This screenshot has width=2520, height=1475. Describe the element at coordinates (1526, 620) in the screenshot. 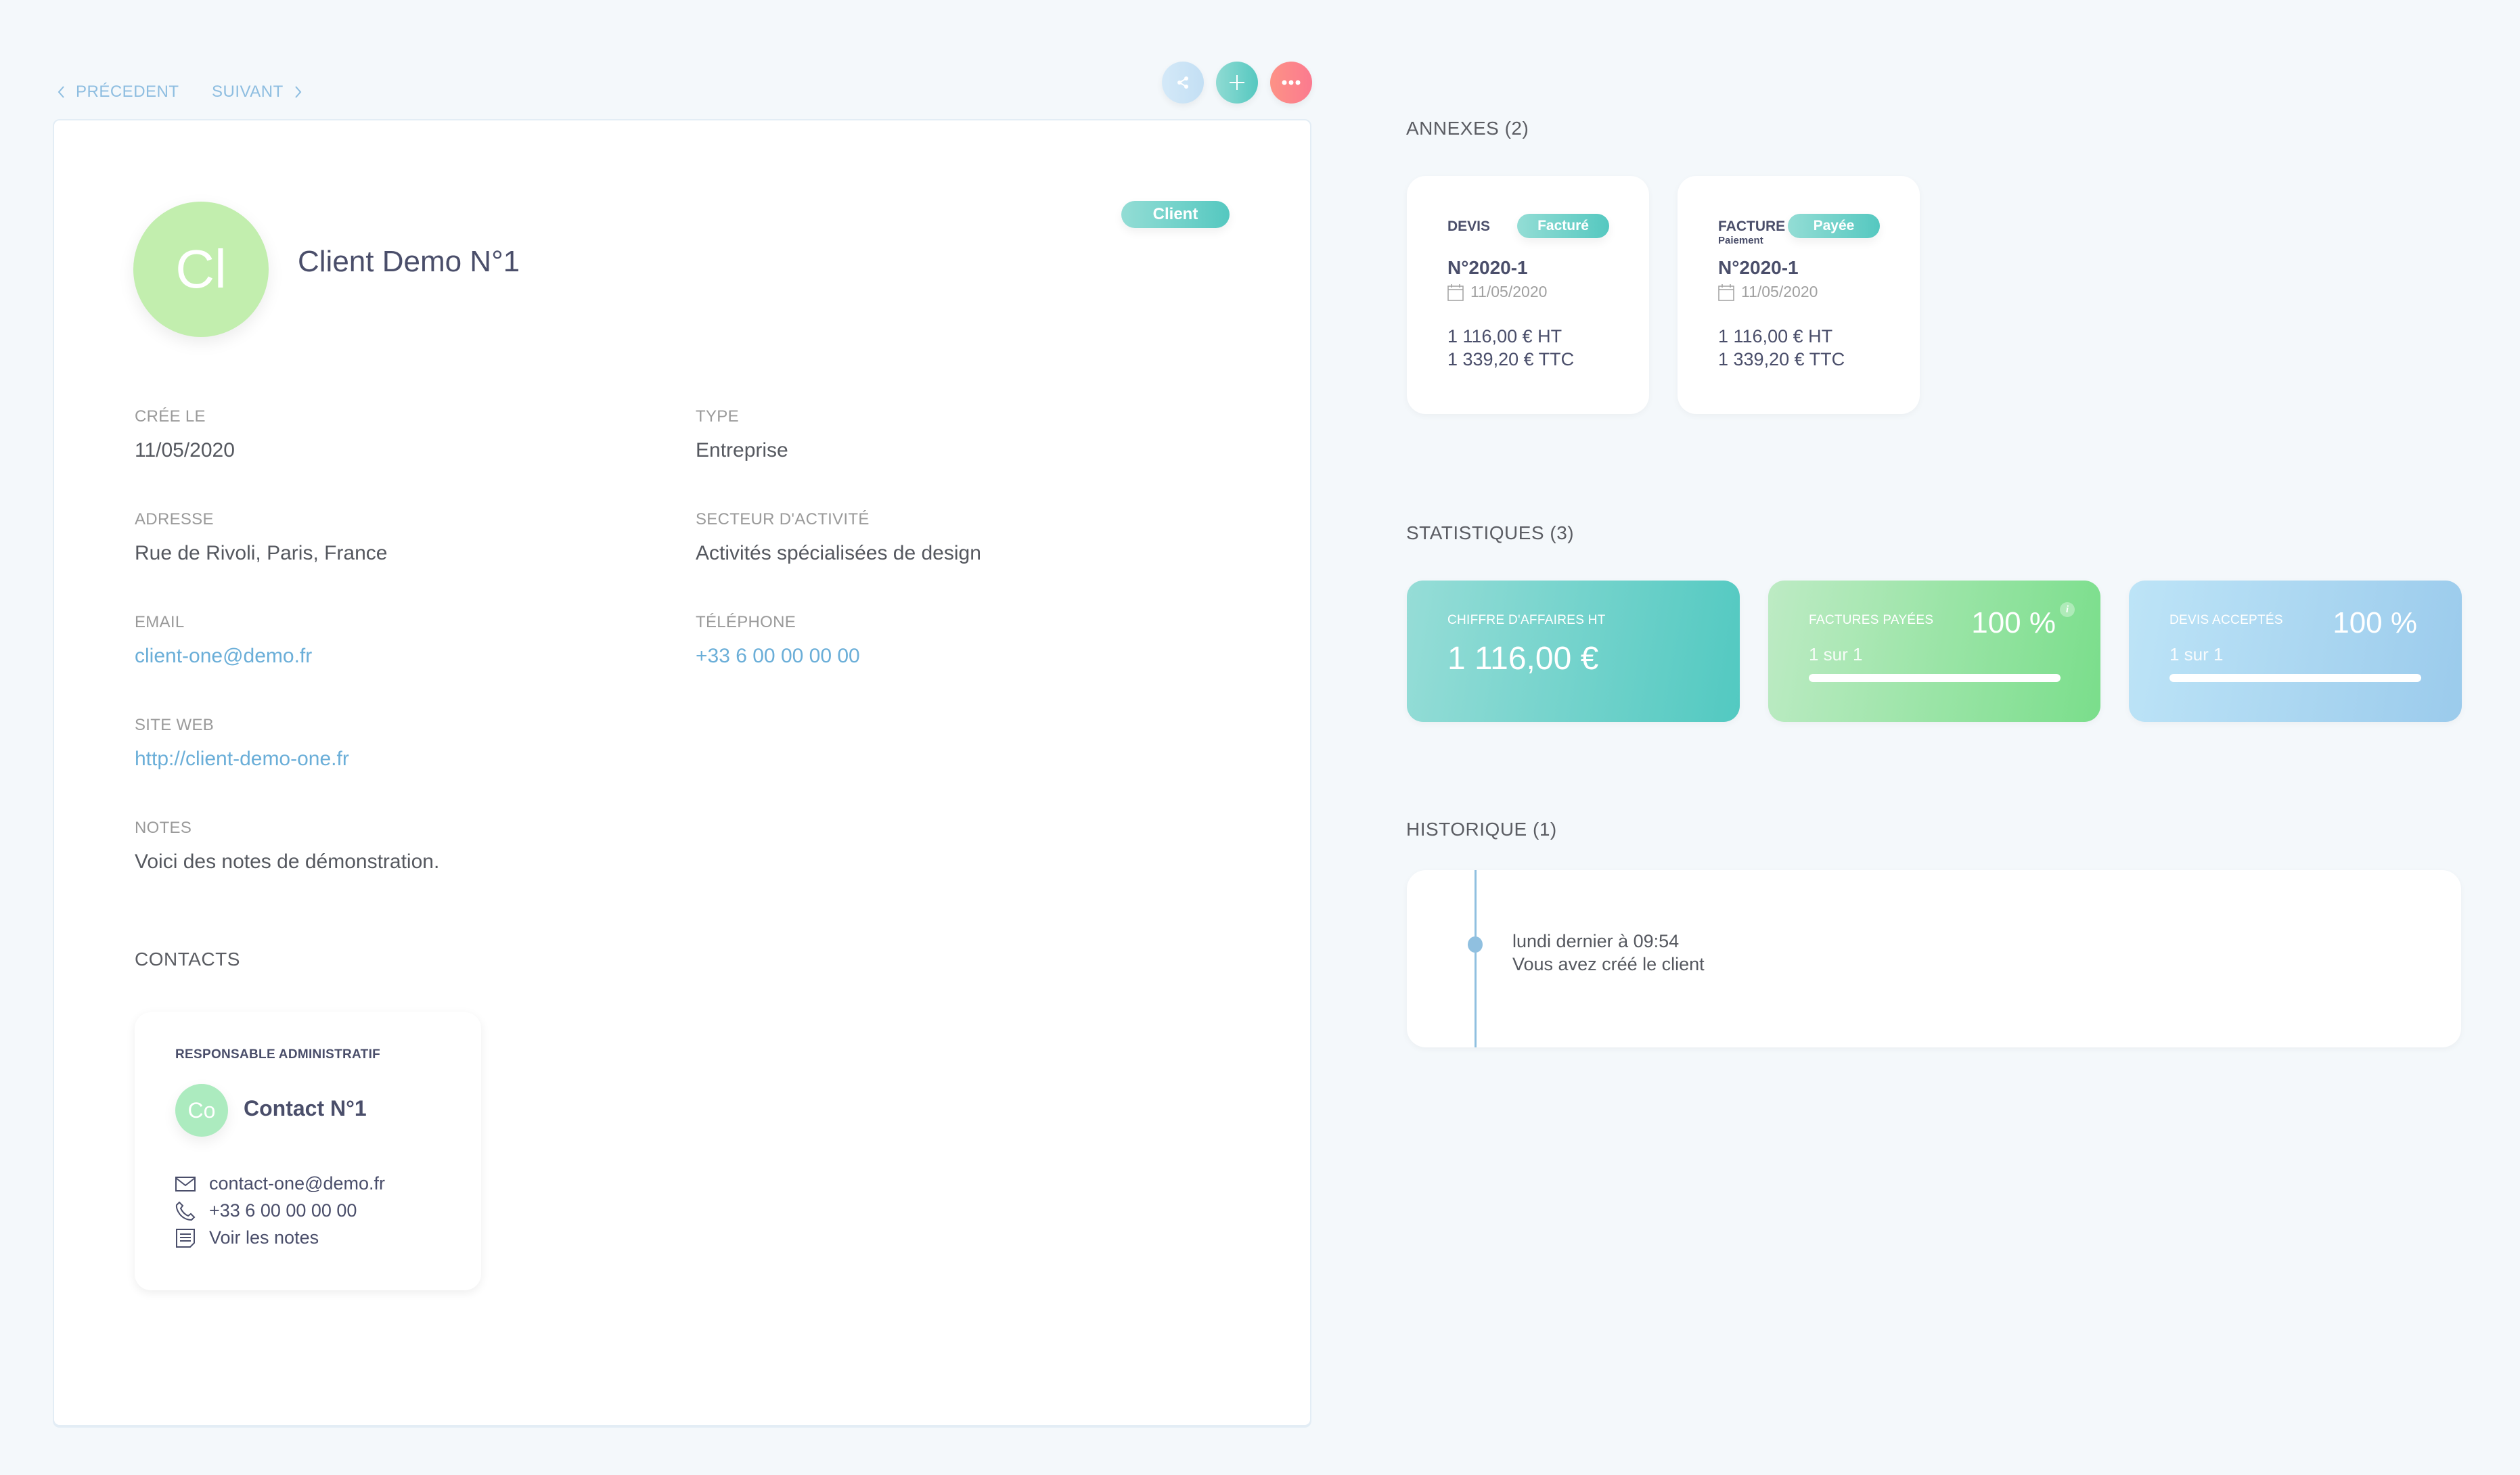

I see `stat-revenue-label: CHIFFRE D'AFFAIRES HT` at that location.